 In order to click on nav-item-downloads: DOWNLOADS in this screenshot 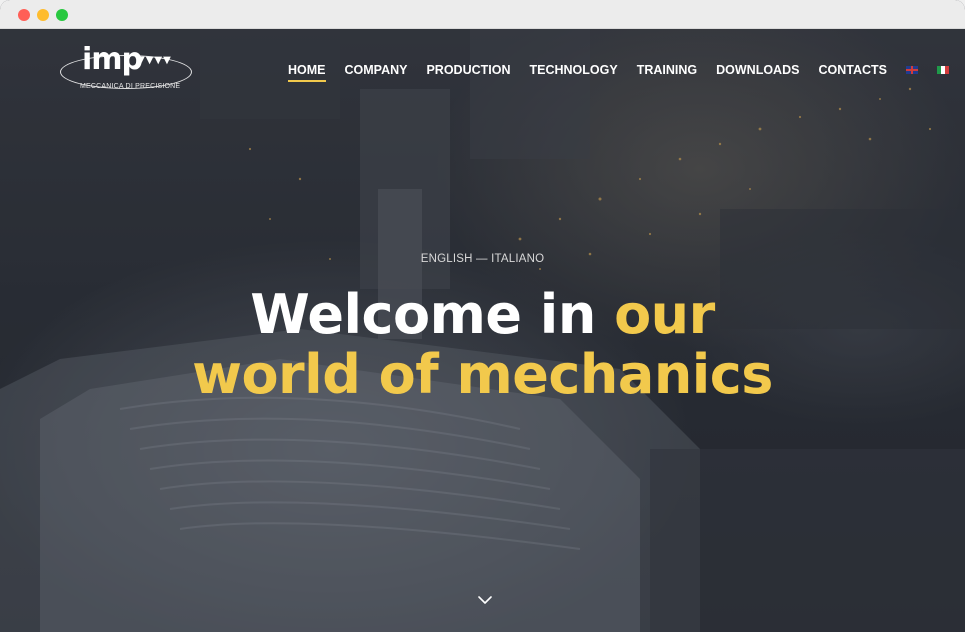, I will do `click(757, 70)`.